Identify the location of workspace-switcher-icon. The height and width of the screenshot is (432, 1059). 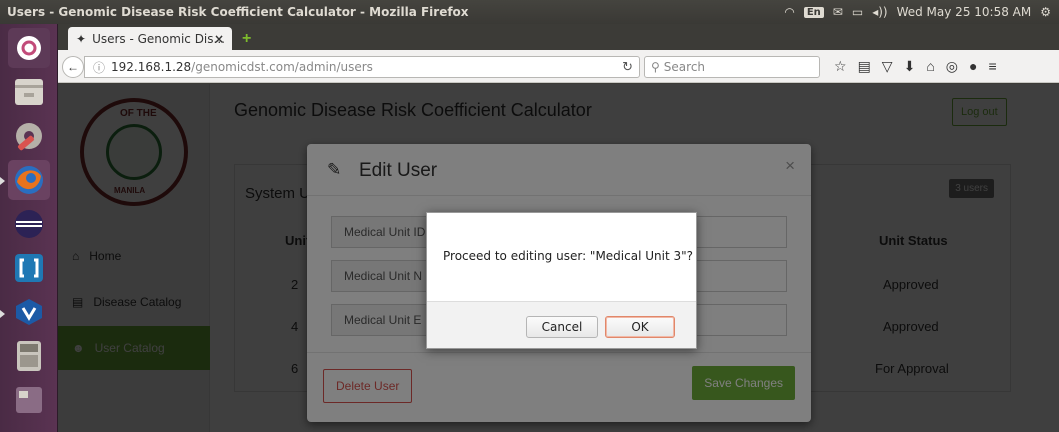
(29, 400).